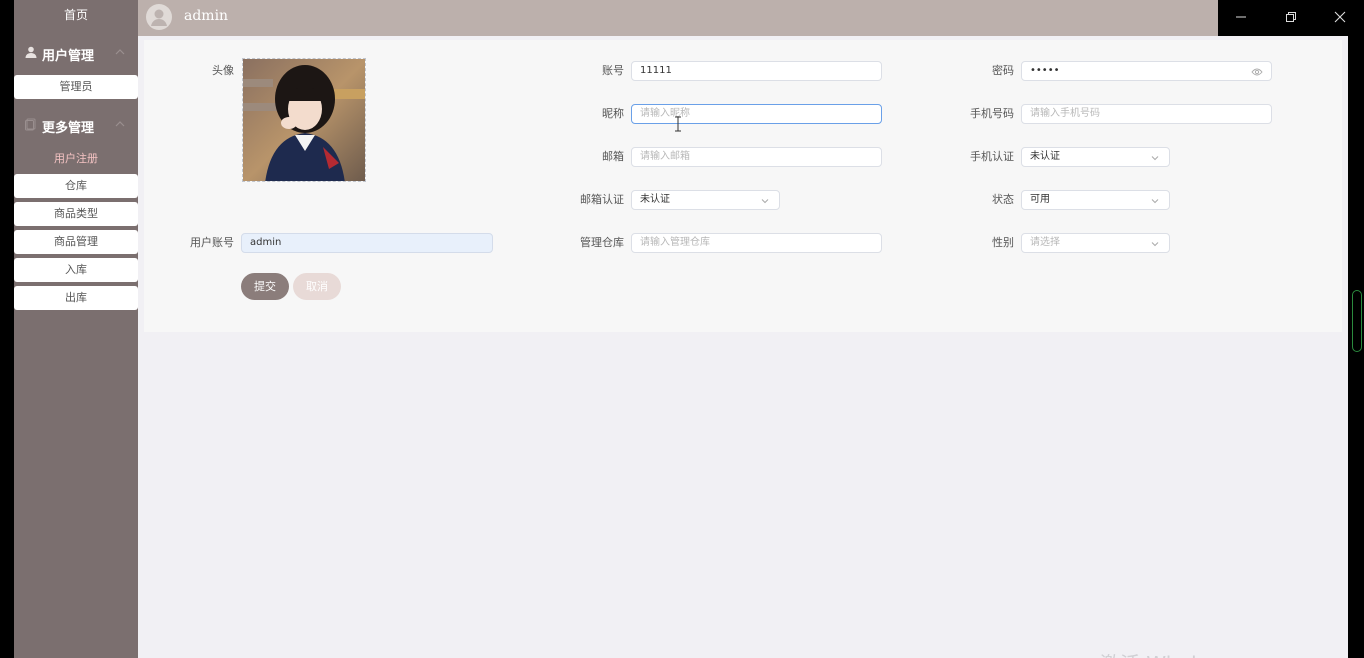  What do you see at coordinates (1340, 17) in the screenshot?
I see `close-icon` at bounding box center [1340, 17].